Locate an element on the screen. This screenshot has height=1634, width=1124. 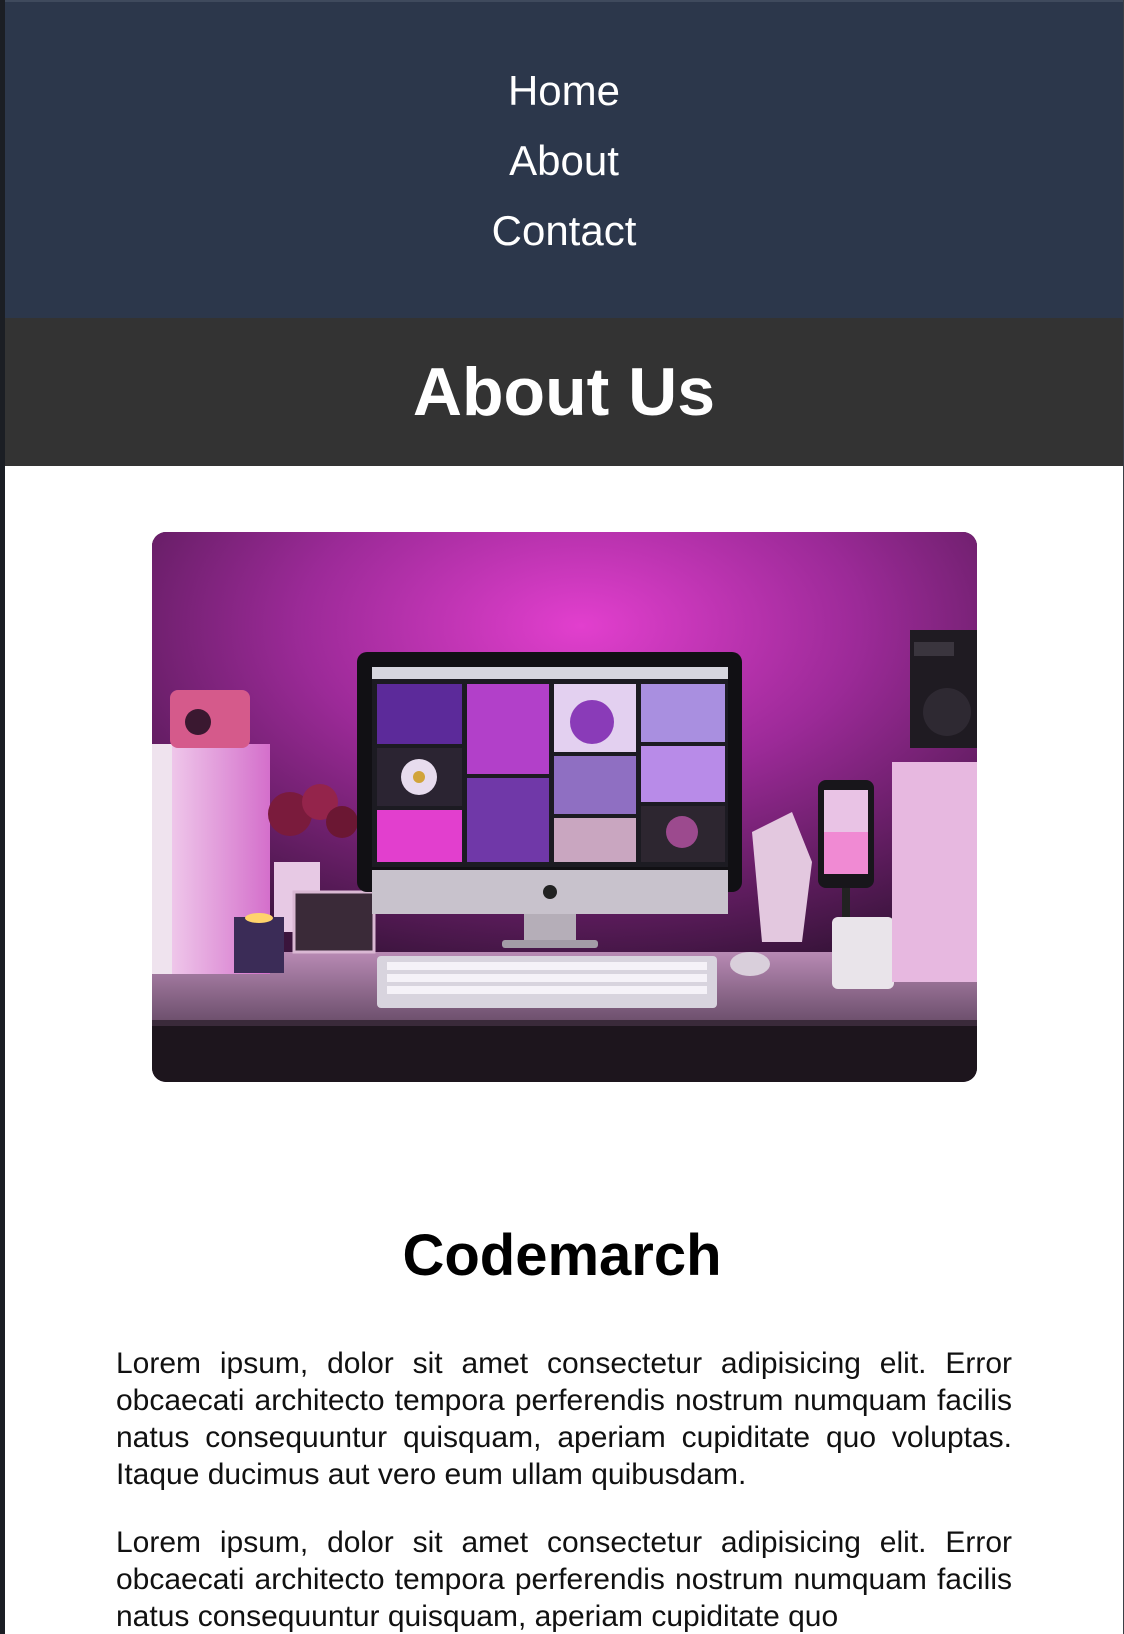
right-shelf is located at coordinates (934, 872).